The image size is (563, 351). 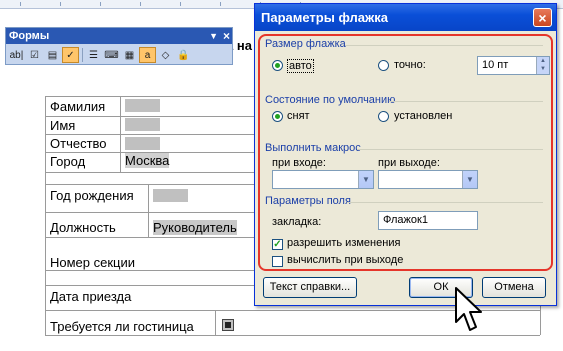 What do you see at coordinates (195, 227) in the screenshot?
I see `position-form-field: Руководитель` at bounding box center [195, 227].